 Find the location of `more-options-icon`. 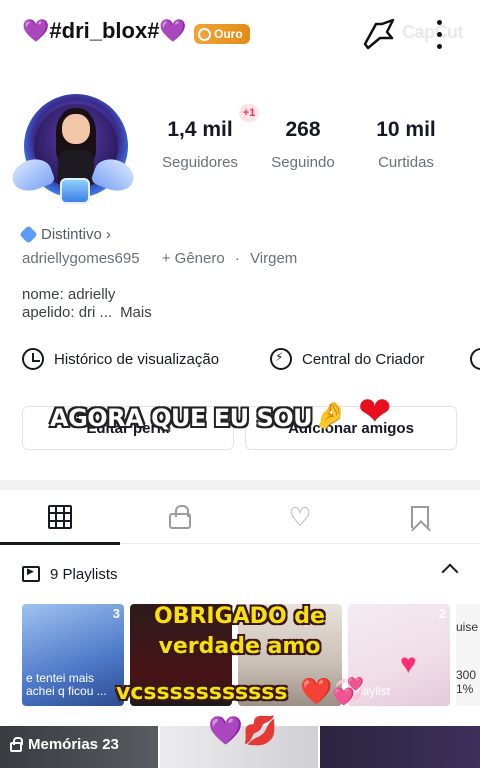

more-options-icon is located at coordinates (439, 37).